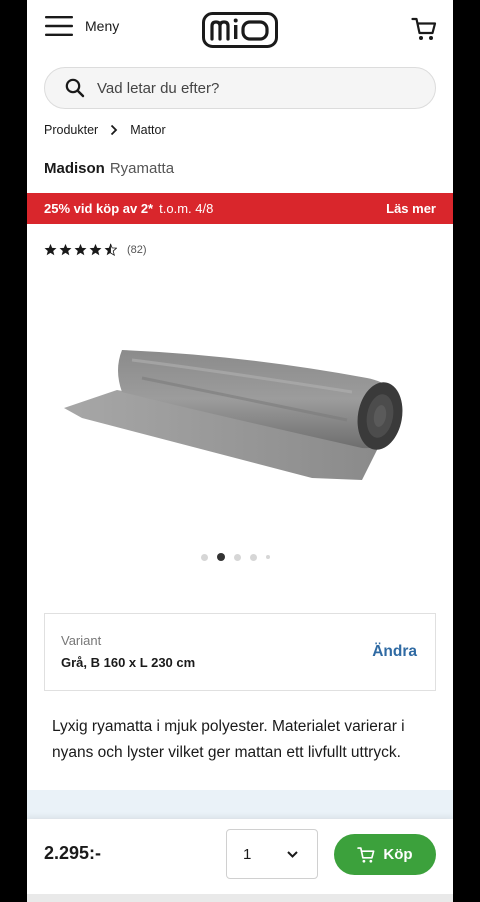  I want to click on hamburger-menu-icon, so click(59, 26).